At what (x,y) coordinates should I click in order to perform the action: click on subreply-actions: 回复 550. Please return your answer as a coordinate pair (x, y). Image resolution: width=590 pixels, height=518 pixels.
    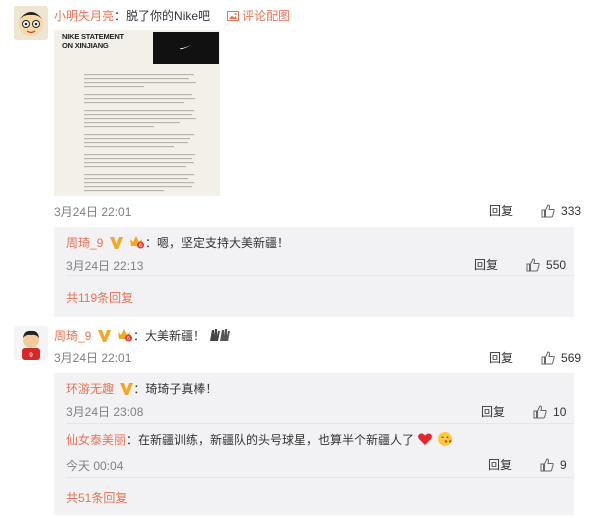
    Looking at the image, I should click on (520, 264).